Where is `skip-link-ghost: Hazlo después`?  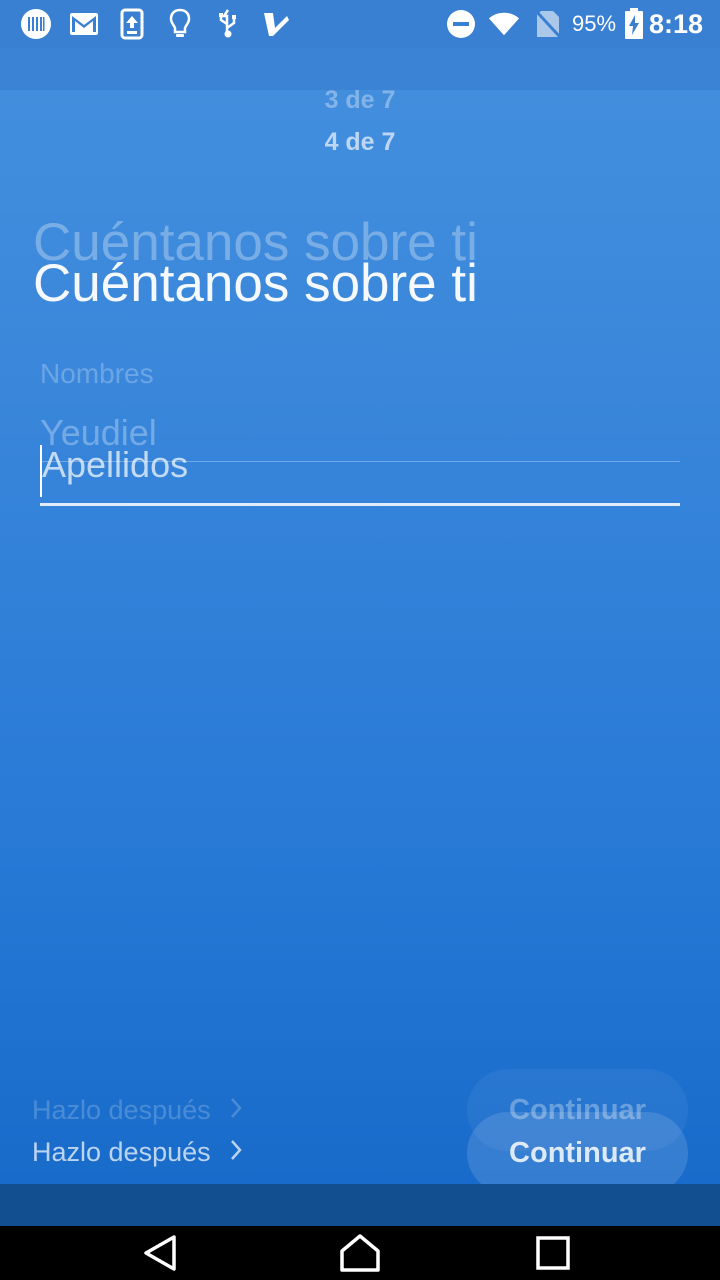 skip-link-ghost: Hazlo después is located at coordinates (137, 1110).